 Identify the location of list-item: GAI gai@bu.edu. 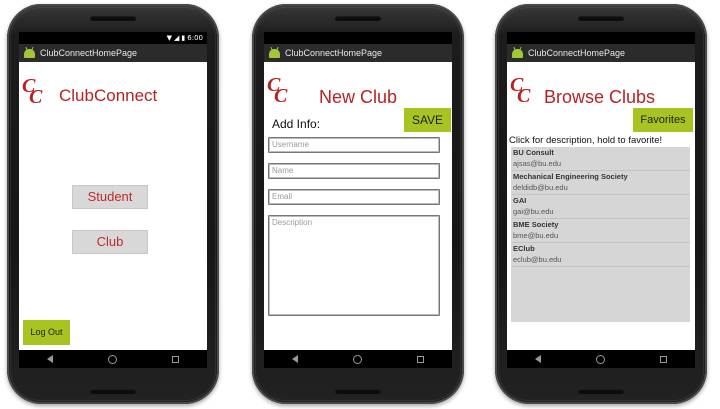
(600, 207).